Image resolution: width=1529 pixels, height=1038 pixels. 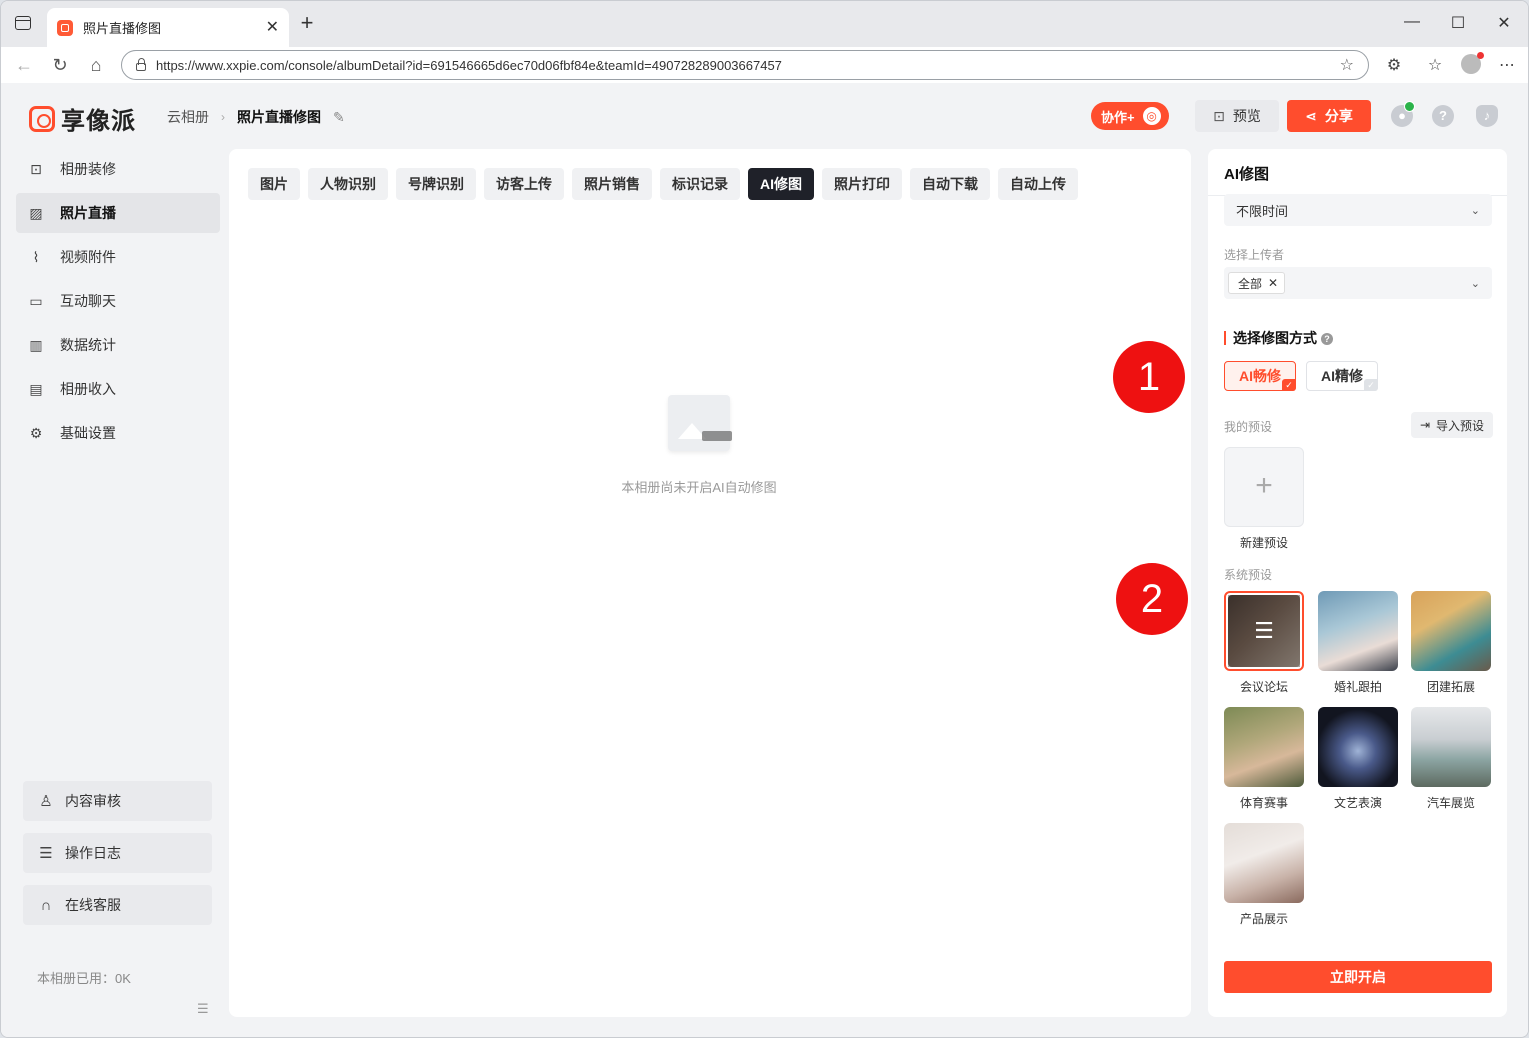 What do you see at coordinates (524, 184) in the screenshot?
I see `tab-visitor-upload: 访客上传` at bounding box center [524, 184].